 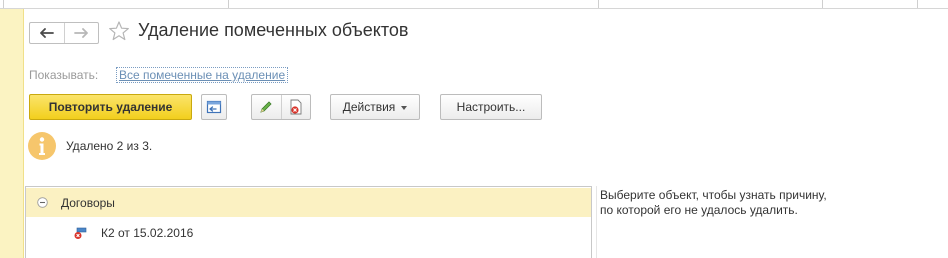 What do you see at coordinates (369, 107) in the screenshot?
I see `actions-menu-label: Действия` at bounding box center [369, 107].